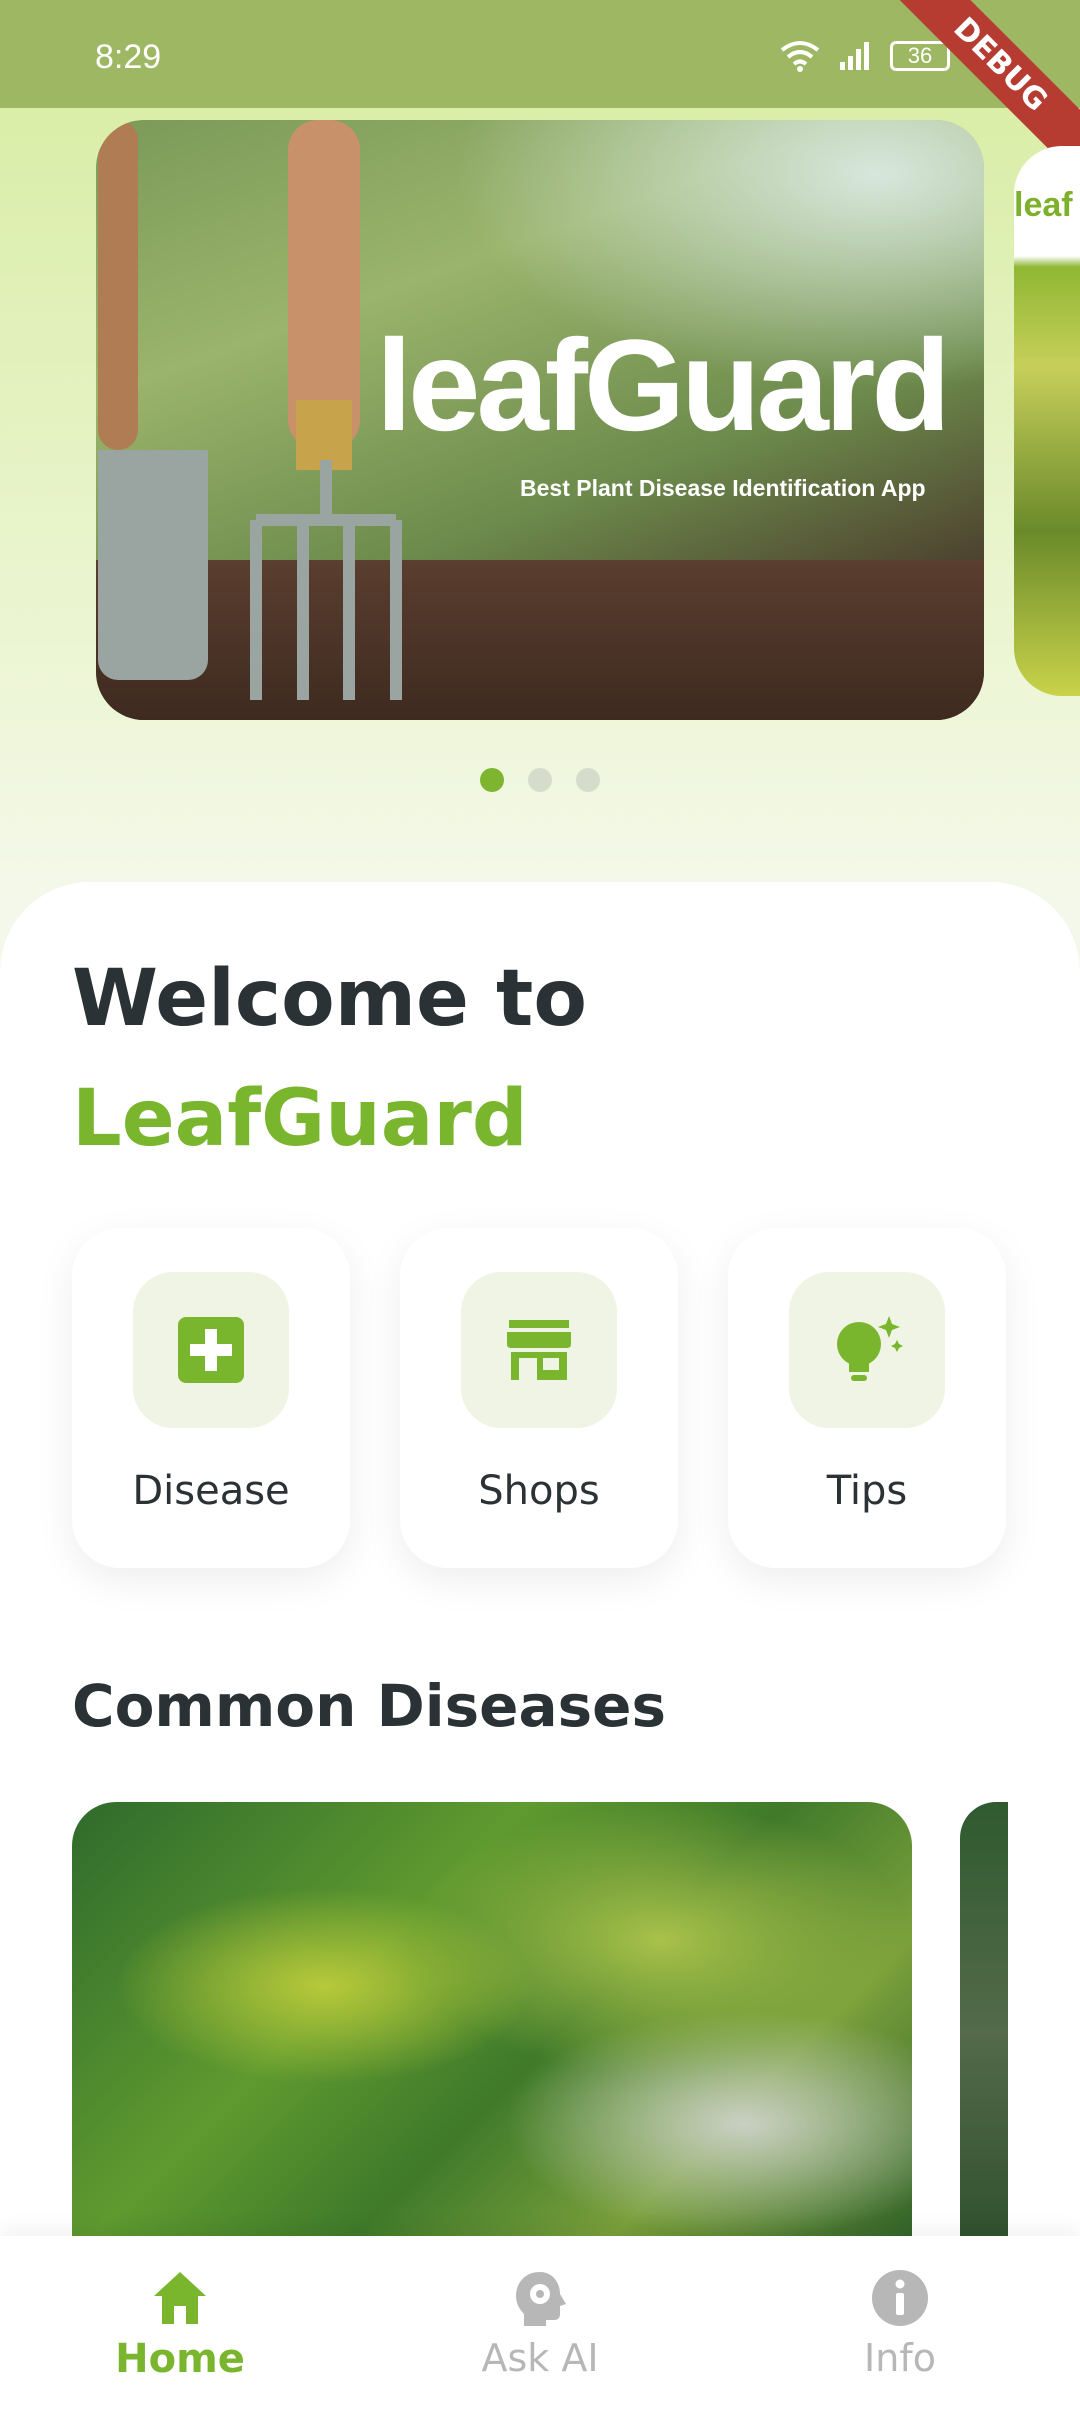 This screenshot has width=1080, height=2412. I want to click on disease-item-card, so click(492, 2032).